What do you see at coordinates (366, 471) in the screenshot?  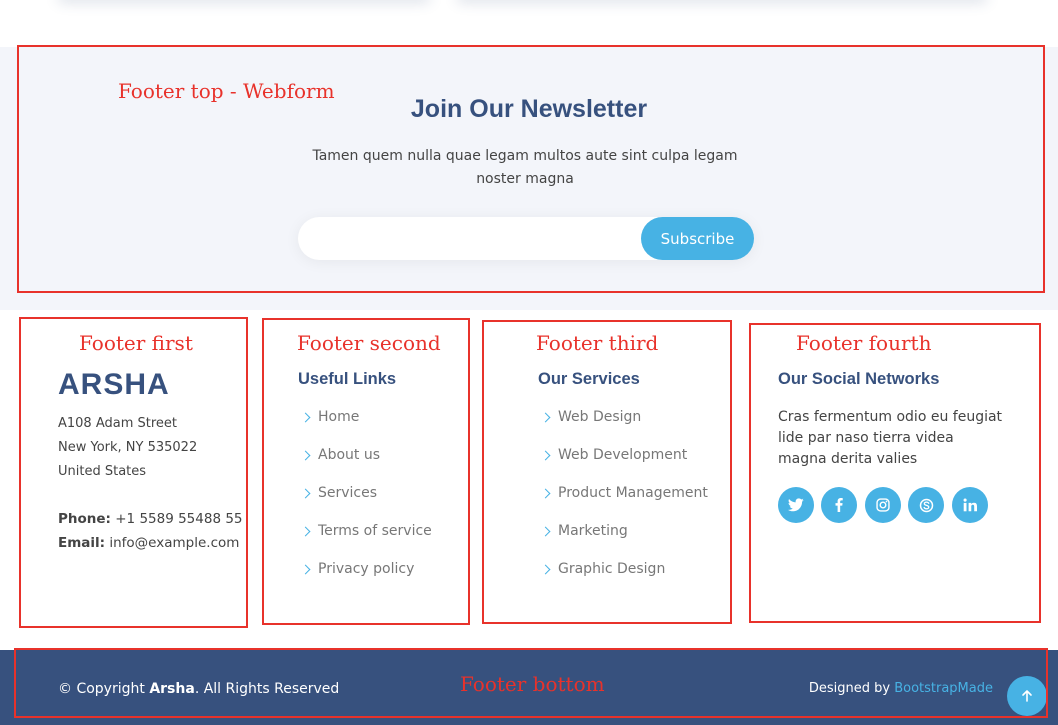 I see `annotation-box-footer-second` at bounding box center [366, 471].